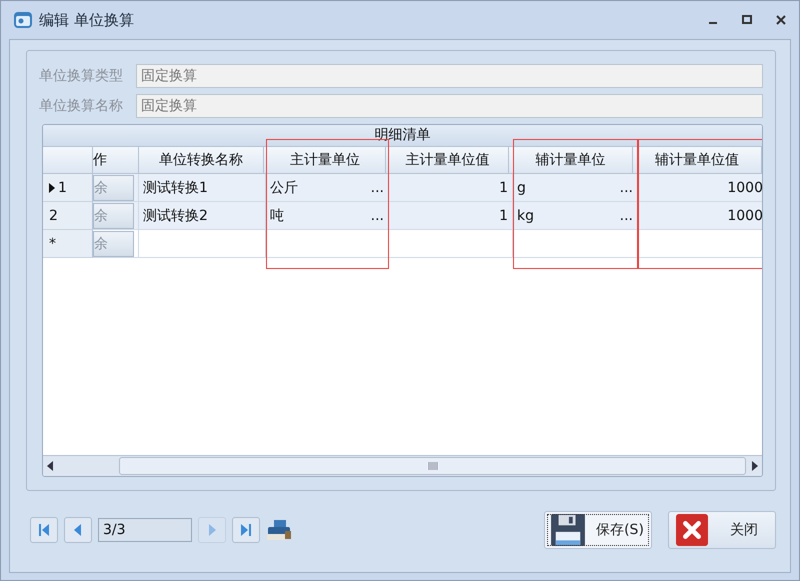 This screenshot has height=581, width=800. What do you see at coordinates (325, 160) in the screenshot?
I see `column-header: 主计量单位` at bounding box center [325, 160].